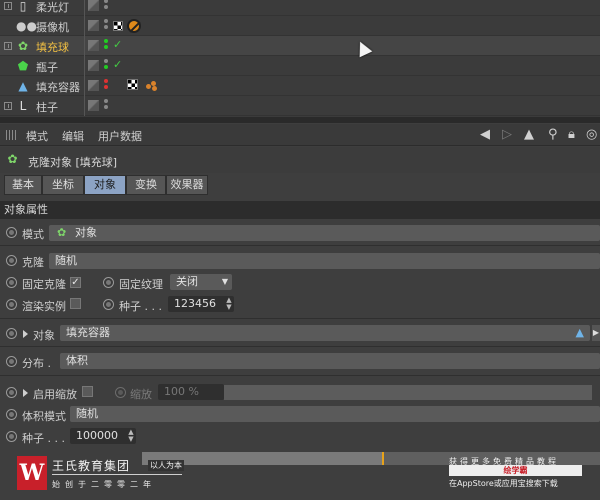 The height and width of the screenshot is (500, 600). Describe the element at coordinates (120, 136) in the screenshot. I see `menu-userdata: 用户数据` at that location.